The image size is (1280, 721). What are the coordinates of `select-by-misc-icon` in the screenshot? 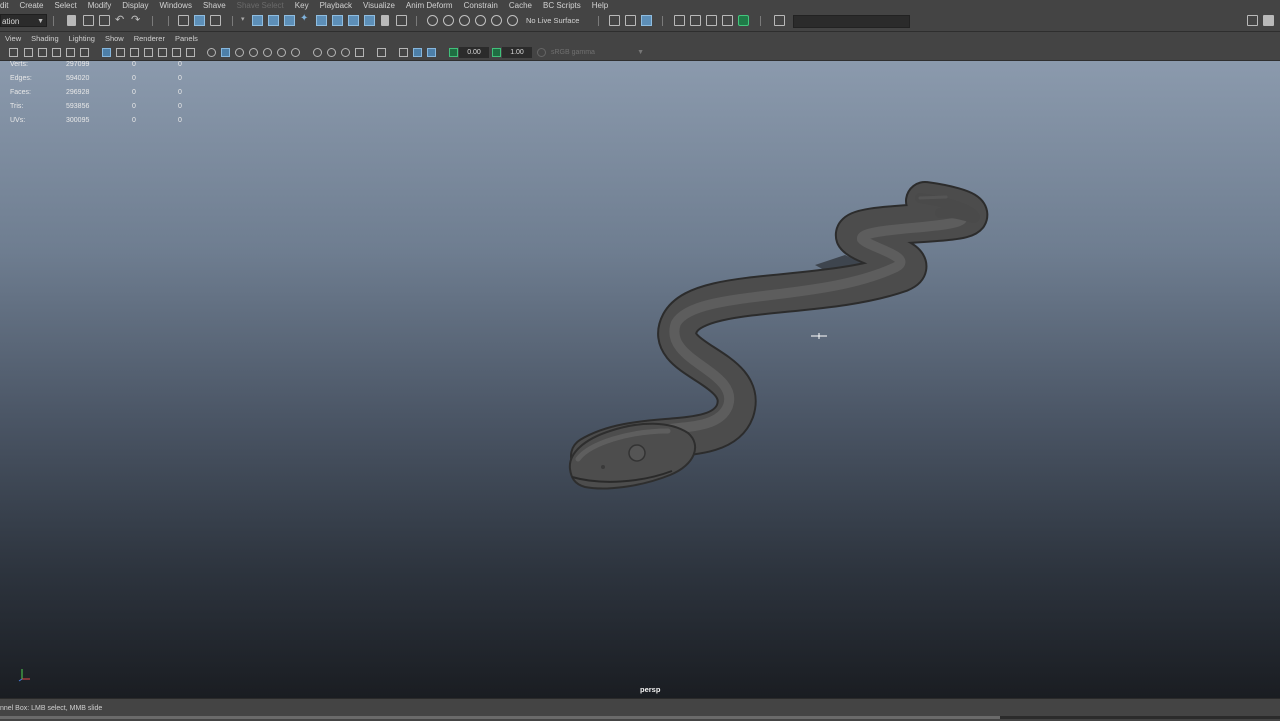 It's located at (353, 20).